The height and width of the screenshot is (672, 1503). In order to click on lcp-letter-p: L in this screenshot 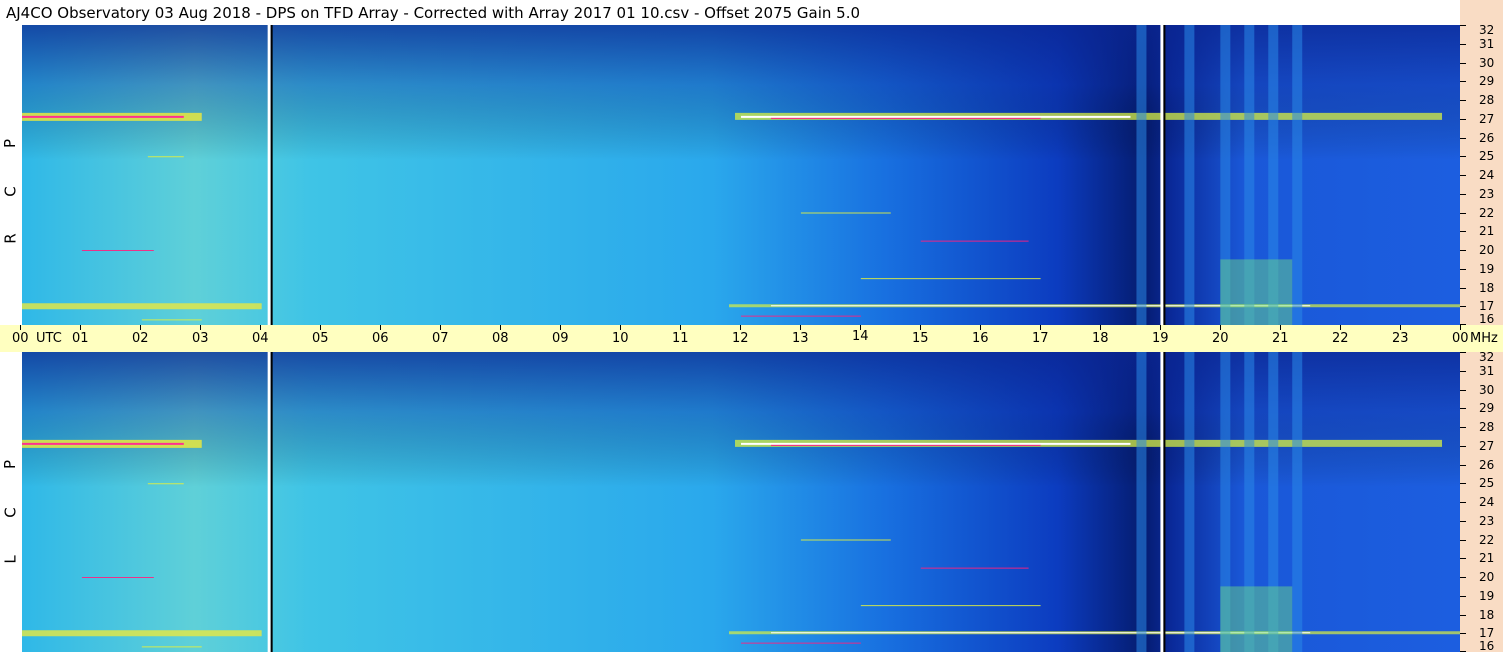, I will do `click(10, 559)`.